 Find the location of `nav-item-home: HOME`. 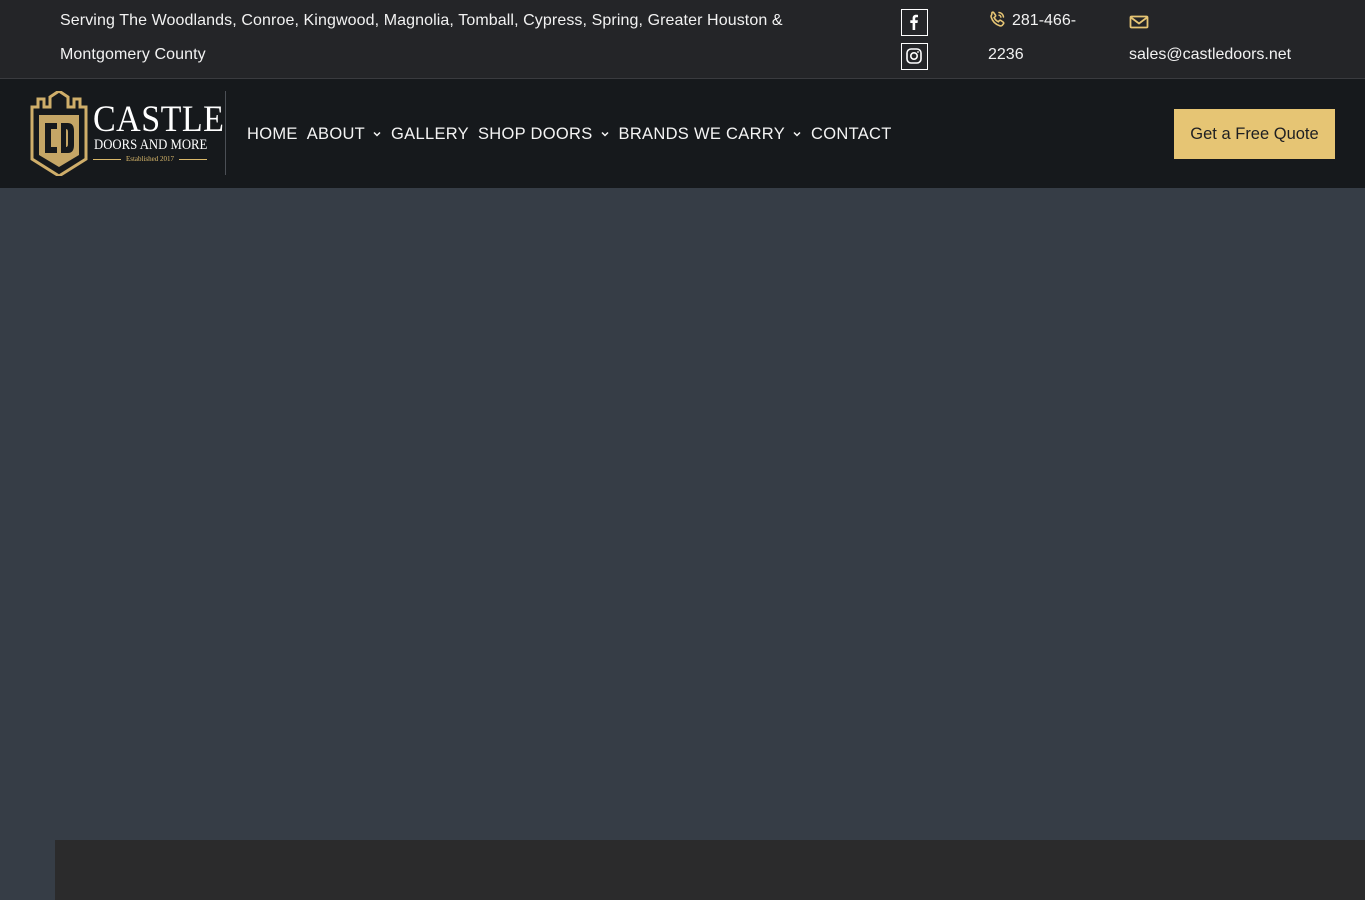

nav-item-home: HOME is located at coordinates (272, 134).